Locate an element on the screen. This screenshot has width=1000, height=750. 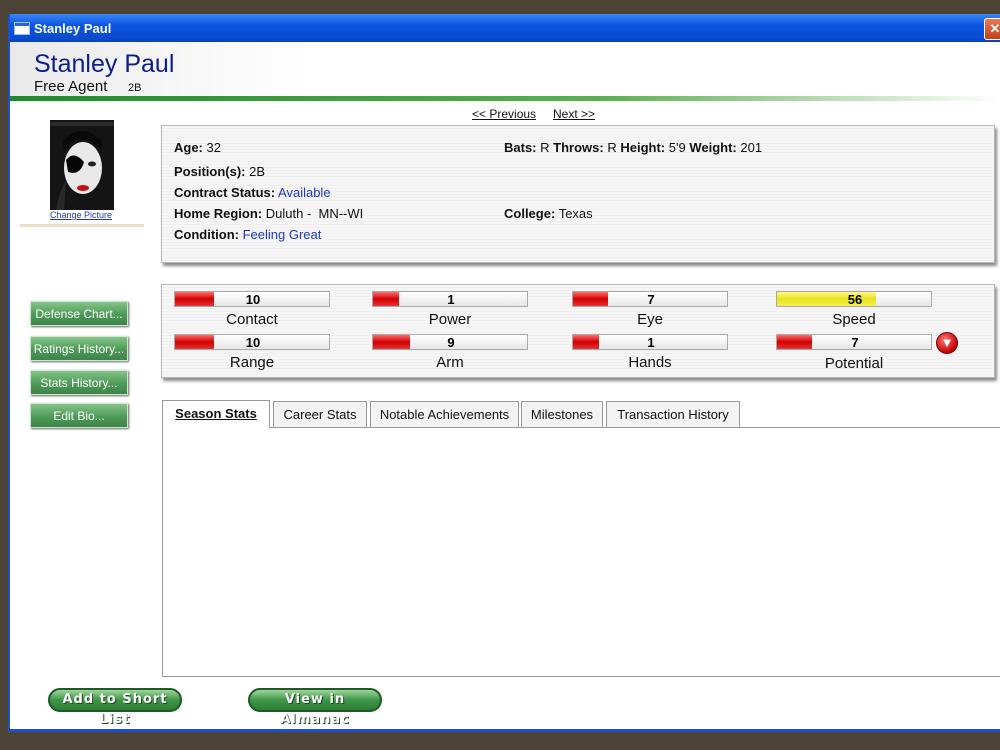
eye-rating-value: 7 is located at coordinates (651, 299).